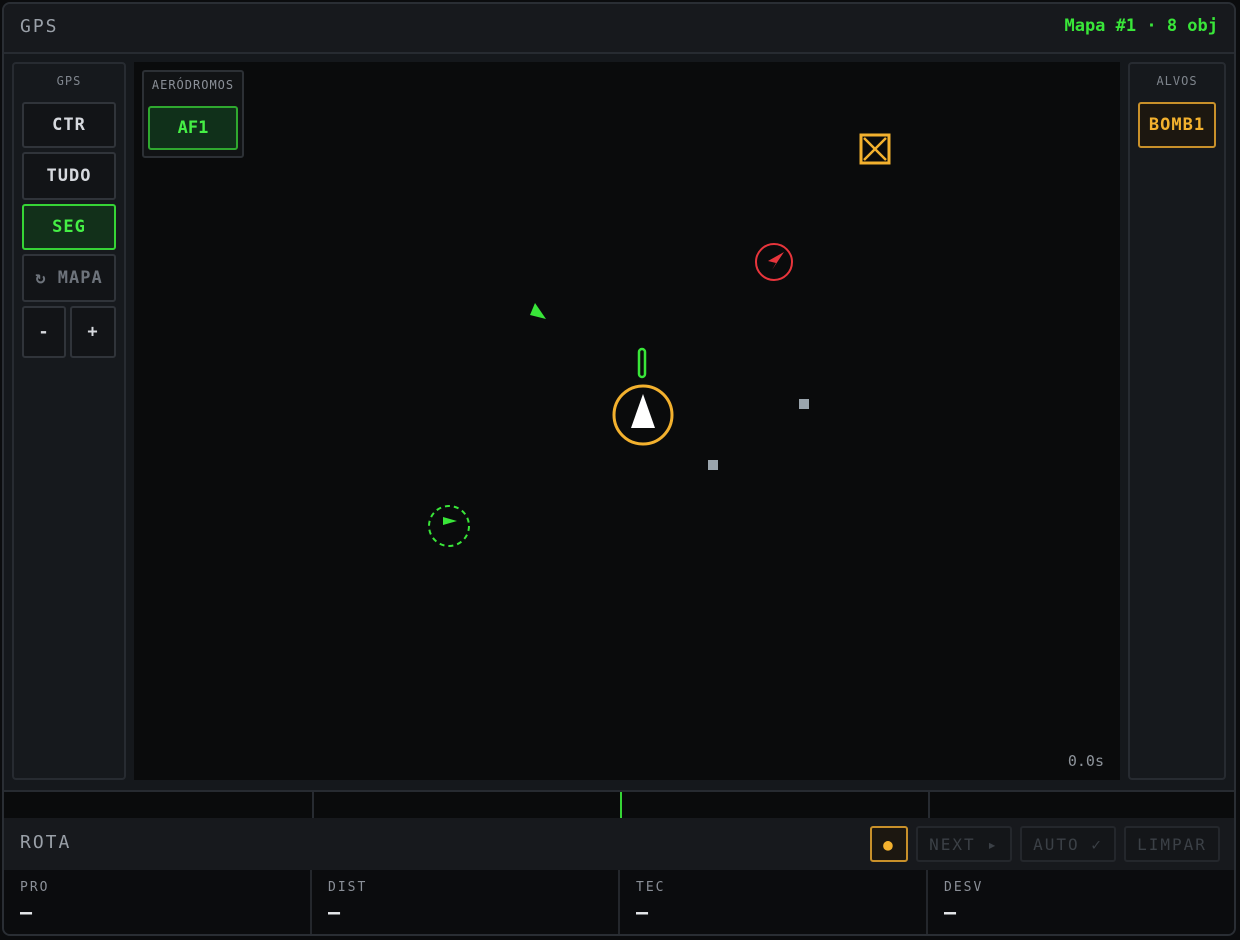  What do you see at coordinates (1177, 81) in the screenshot?
I see `targets-heading: ALVOS` at bounding box center [1177, 81].